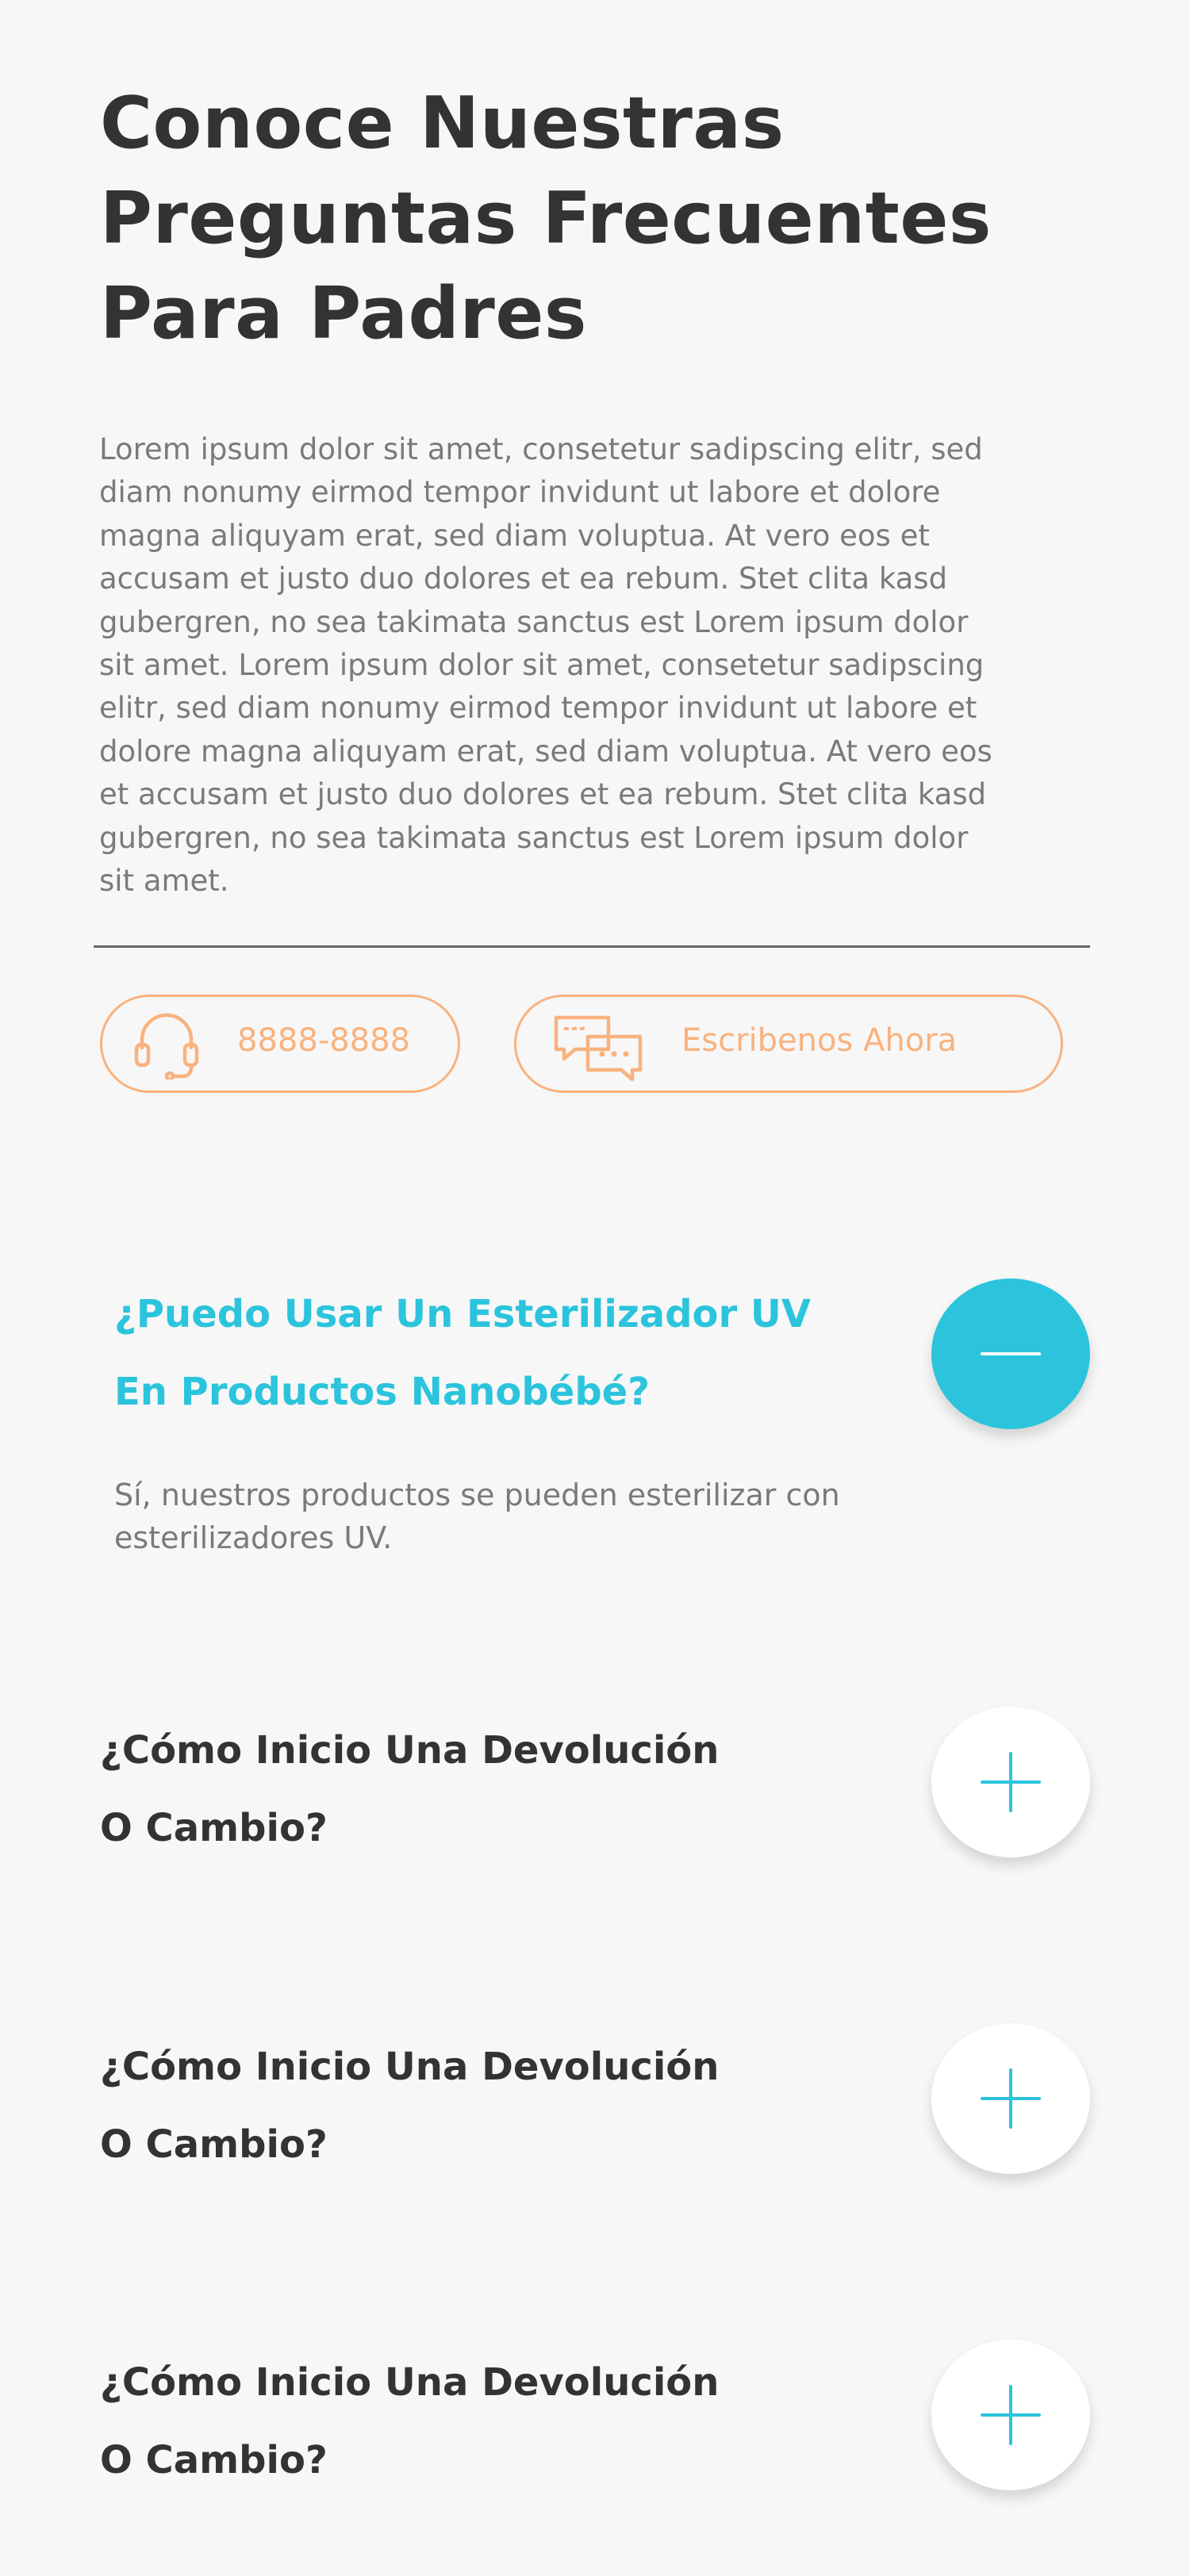  Describe the element at coordinates (324, 1040) in the screenshot. I see `phone-number-label: 8888-8888` at that location.